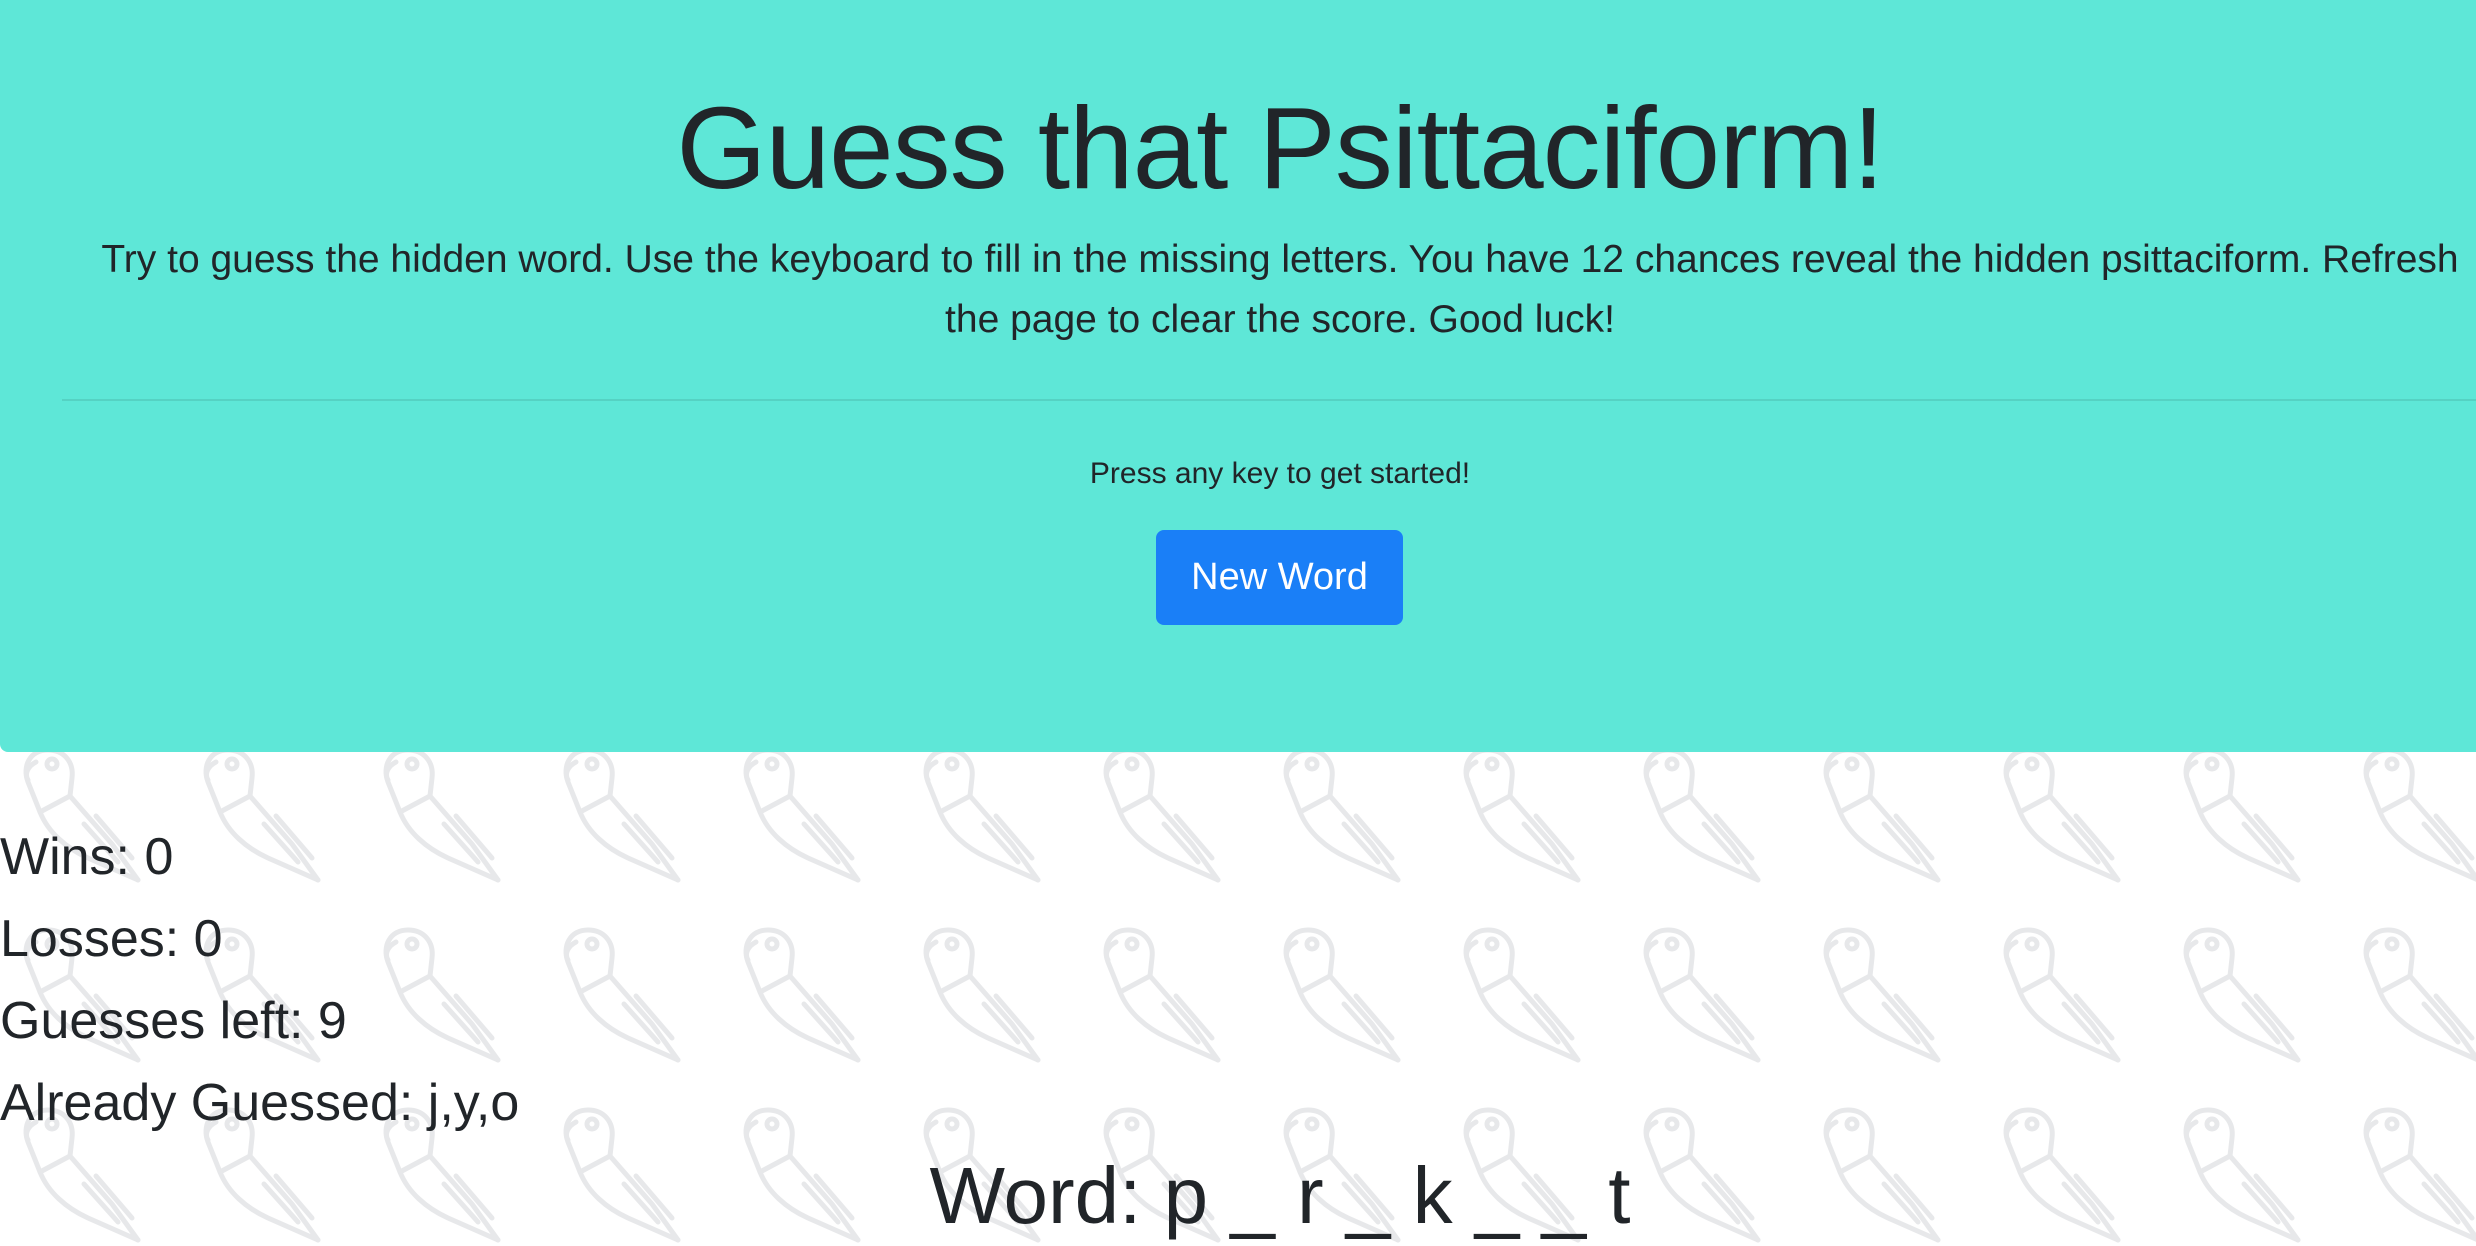 This screenshot has height=1246, width=2476. I want to click on divider, so click(1269, 400).